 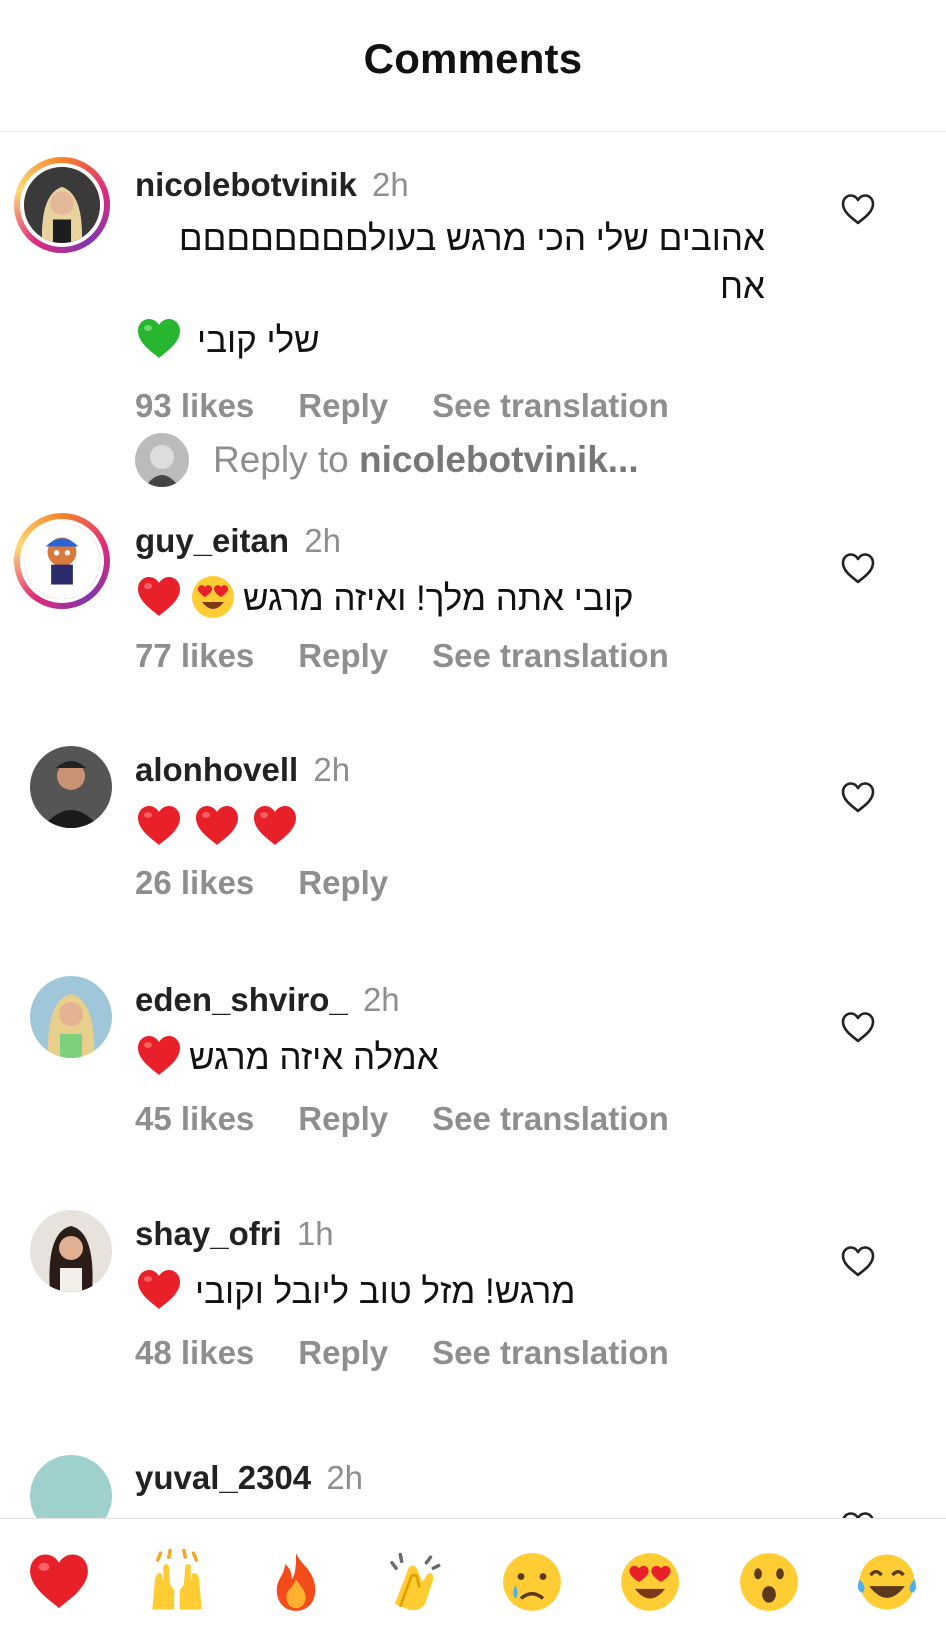 What do you see at coordinates (414, 1582) in the screenshot?
I see `clapping-hands-icon` at bounding box center [414, 1582].